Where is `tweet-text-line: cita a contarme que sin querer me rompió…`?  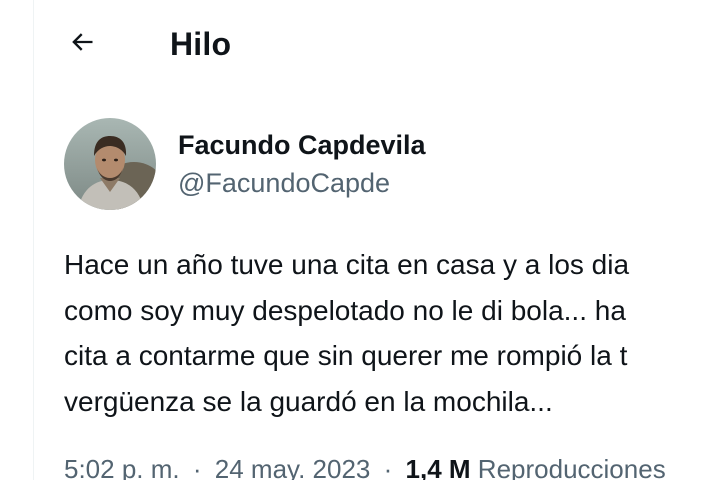 tweet-text-line: cita a contarme que sin querer me rompió… is located at coordinates (346, 355).